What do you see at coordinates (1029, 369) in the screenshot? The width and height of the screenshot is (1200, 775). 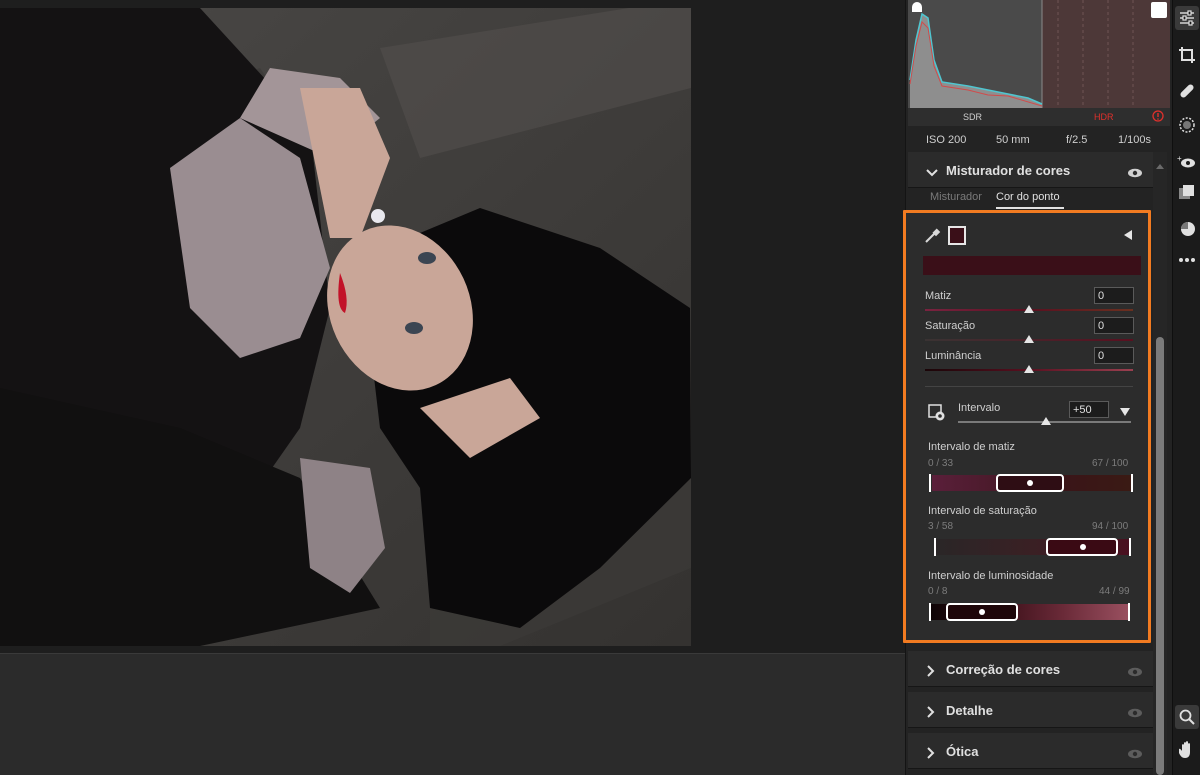 I see `luminance-slider-thumb` at bounding box center [1029, 369].